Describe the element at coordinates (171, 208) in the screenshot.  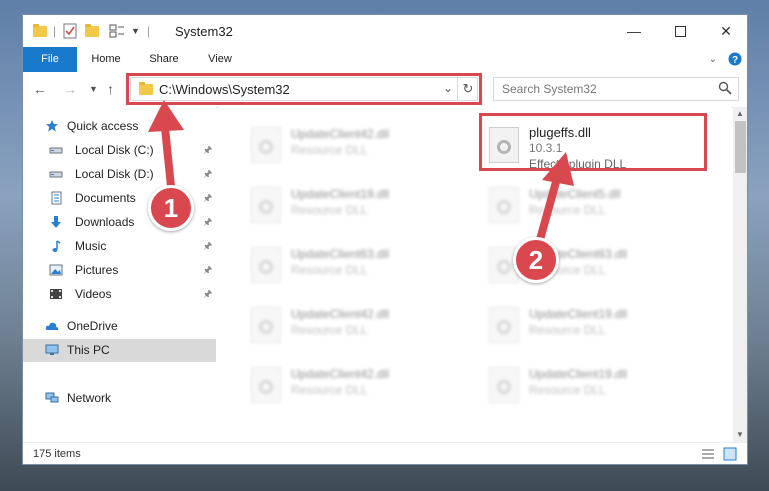
I see `callout-badge-1: 1` at that location.